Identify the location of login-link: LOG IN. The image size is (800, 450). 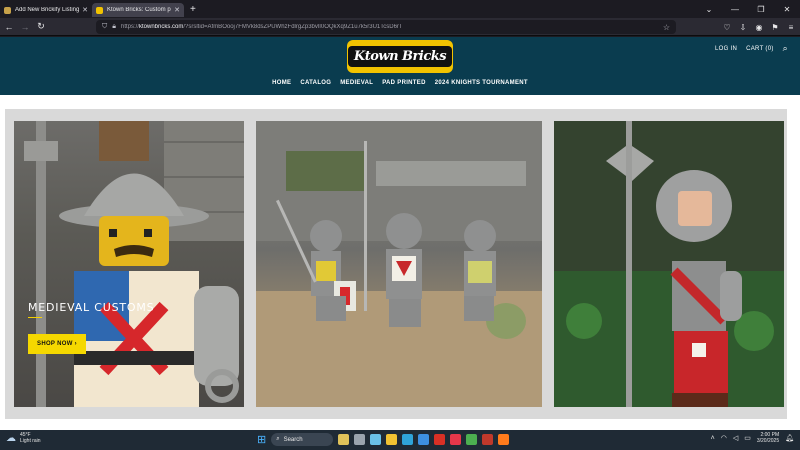
(726, 49).